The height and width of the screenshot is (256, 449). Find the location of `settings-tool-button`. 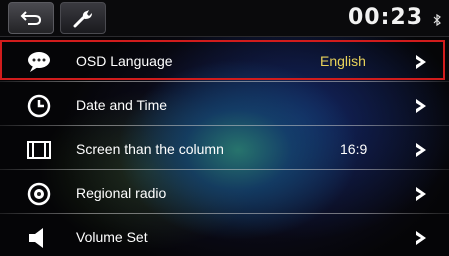

settings-tool-button is located at coordinates (83, 18).